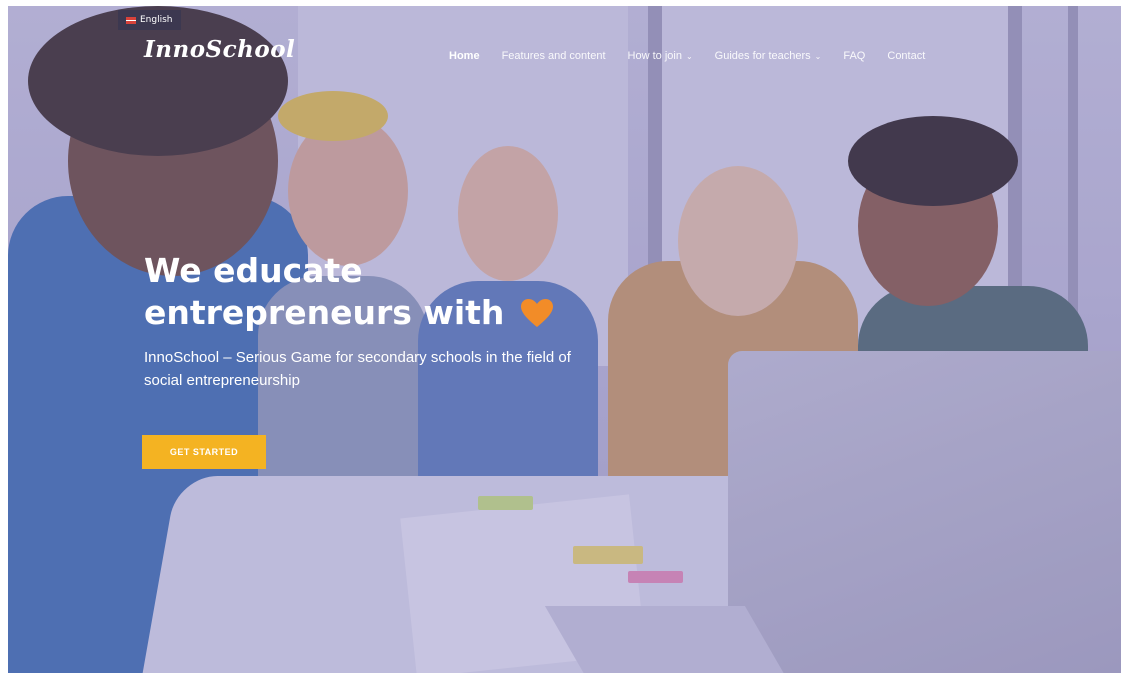 The height and width of the screenshot is (675, 1122). What do you see at coordinates (324, 312) in the screenshot?
I see `hero-title-line-2: entrepreneurs with` at bounding box center [324, 312].